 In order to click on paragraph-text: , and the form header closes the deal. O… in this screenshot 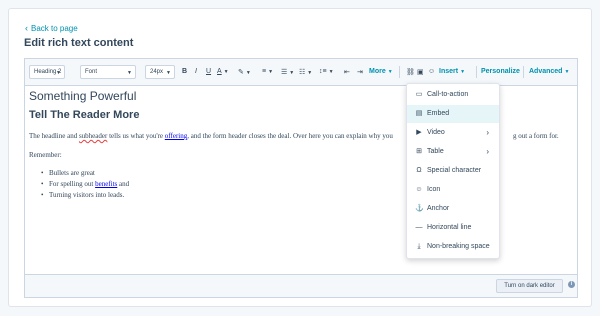, I will do `click(290, 136)`.